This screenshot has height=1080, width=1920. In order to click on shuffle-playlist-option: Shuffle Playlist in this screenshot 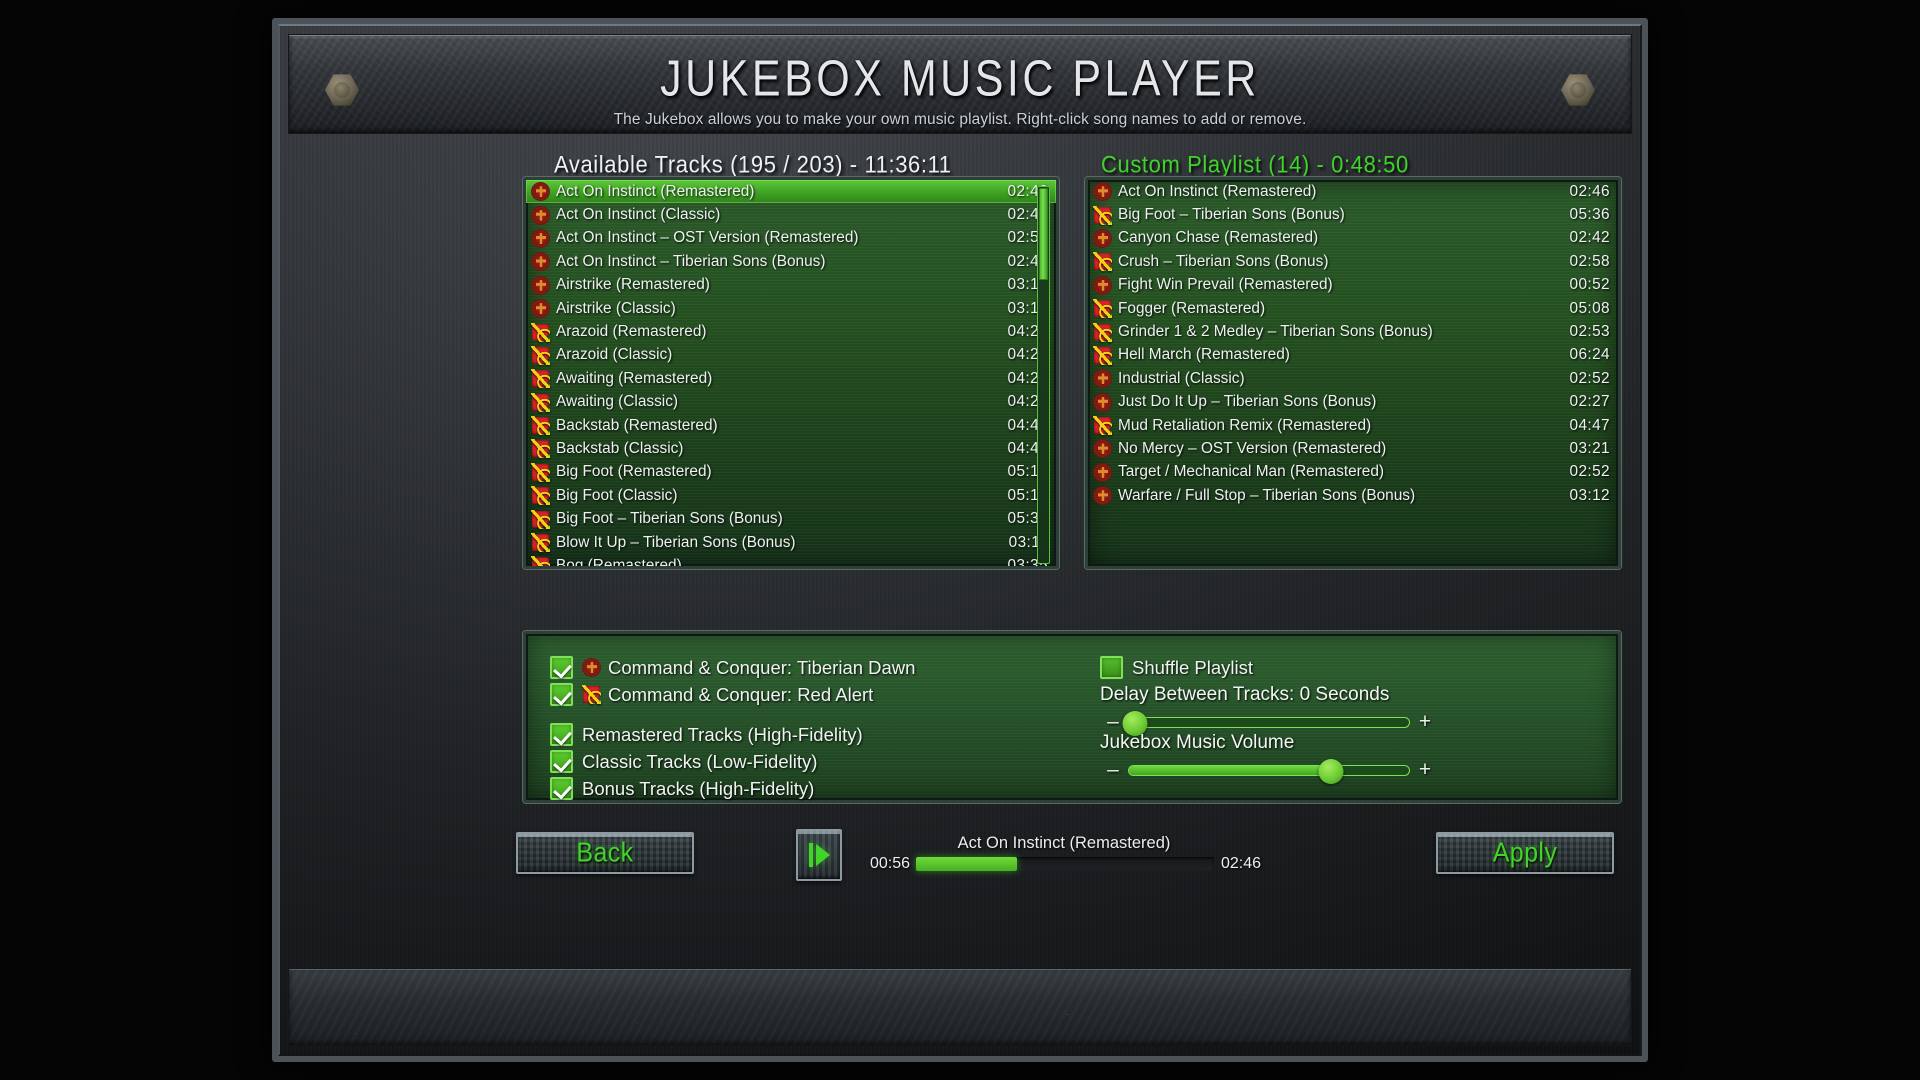, I will do `click(1176, 667)`.